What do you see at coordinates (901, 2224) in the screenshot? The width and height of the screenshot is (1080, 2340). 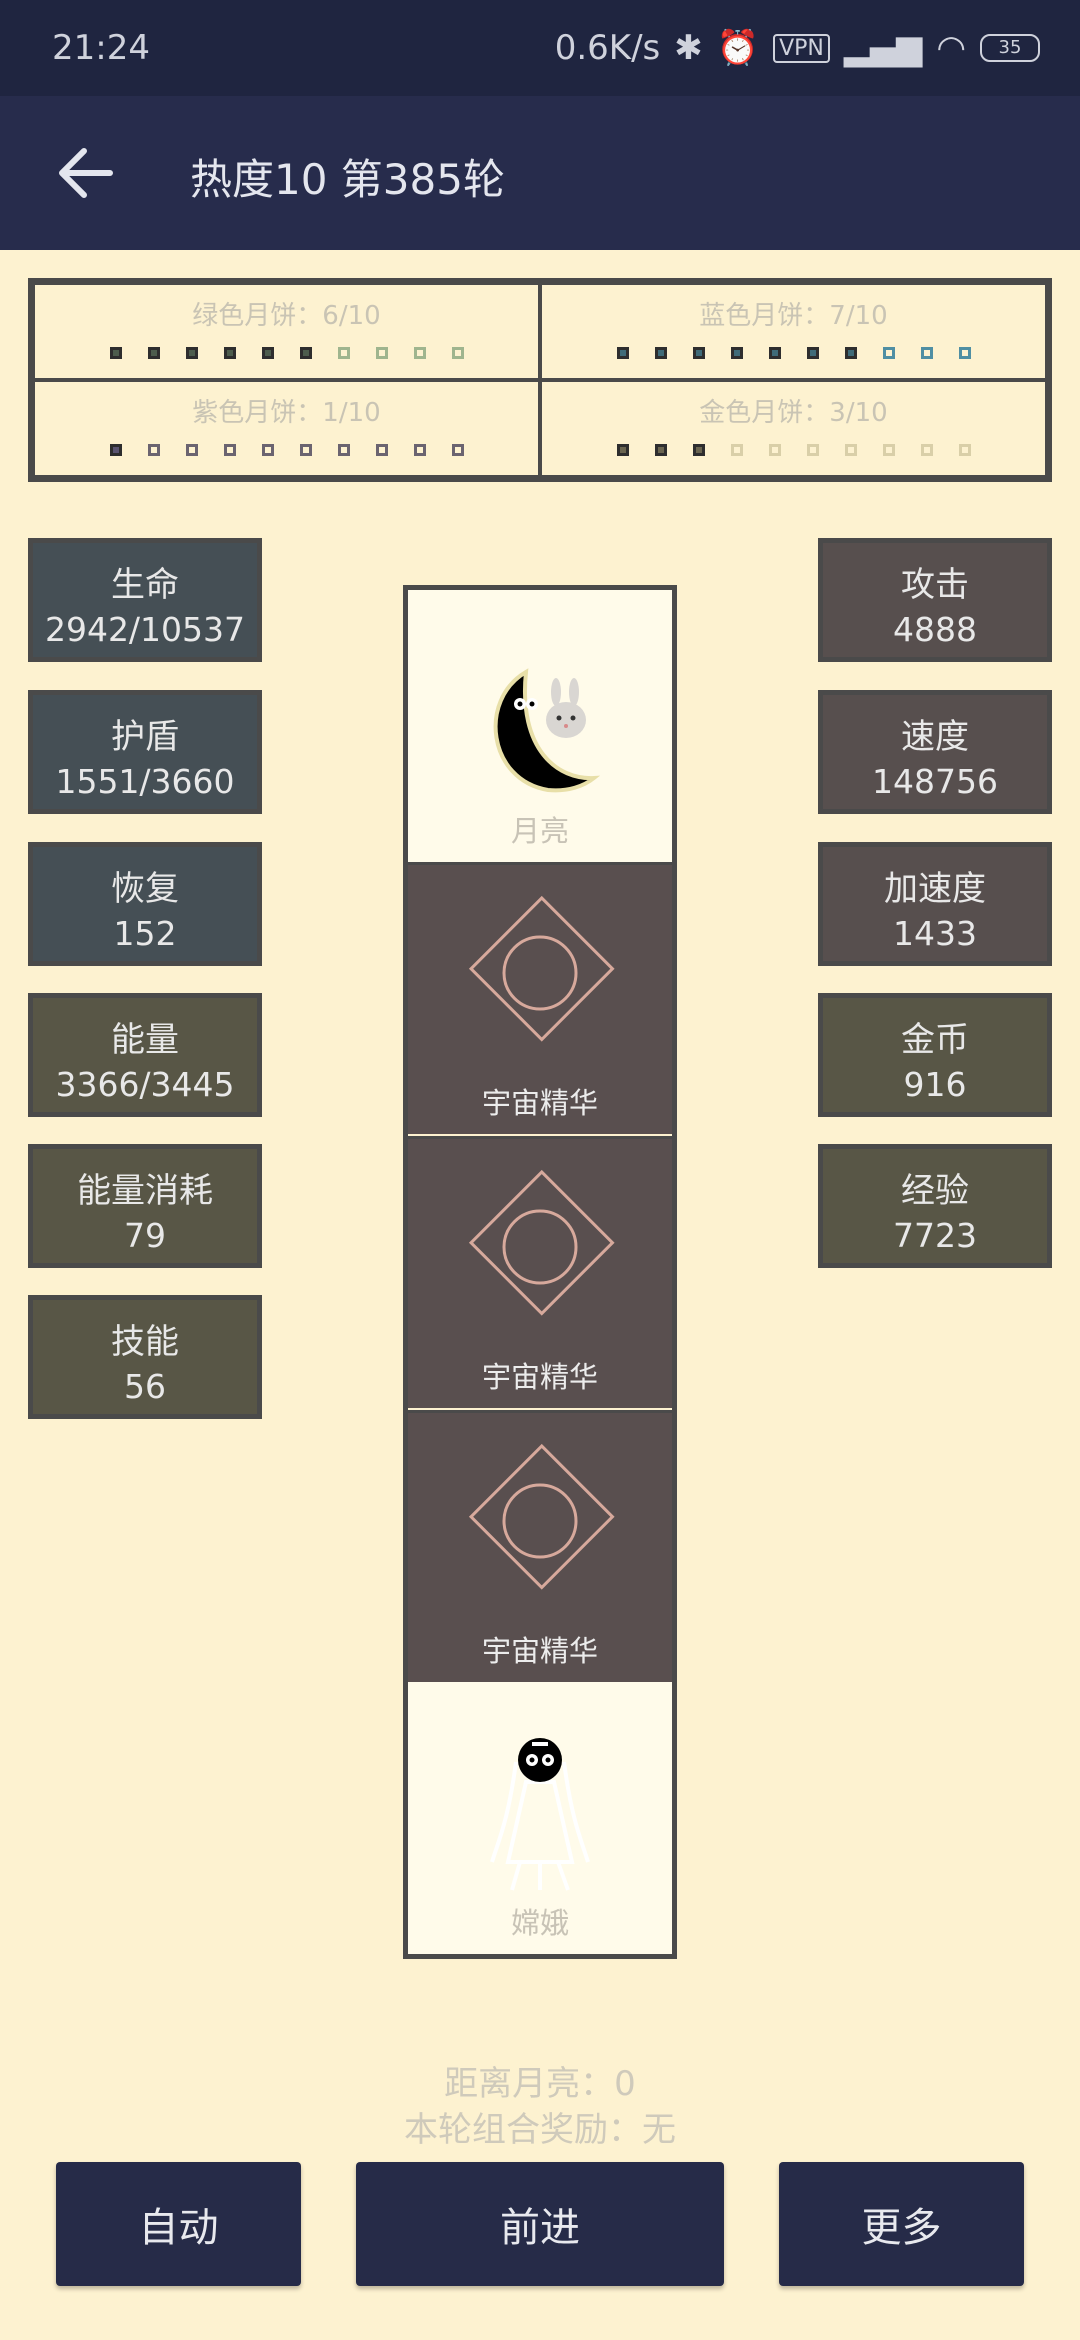 I see `more-button: 更多` at bounding box center [901, 2224].